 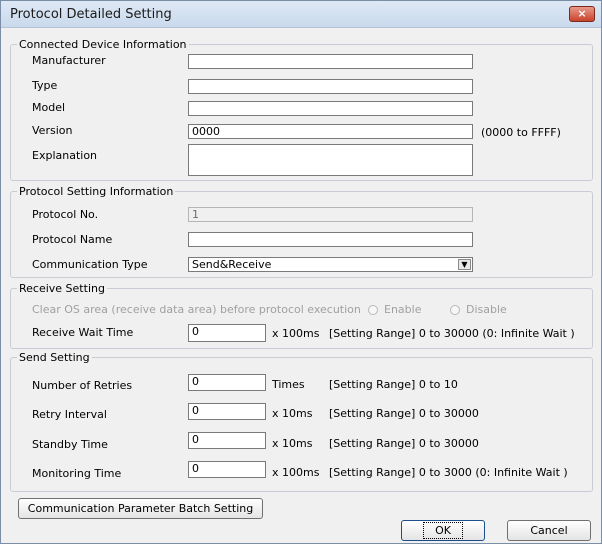 What do you see at coordinates (404, 413) in the screenshot?
I see `retry-interval-range: [Setting Range] 0 to 30000` at bounding box center [404, 413].